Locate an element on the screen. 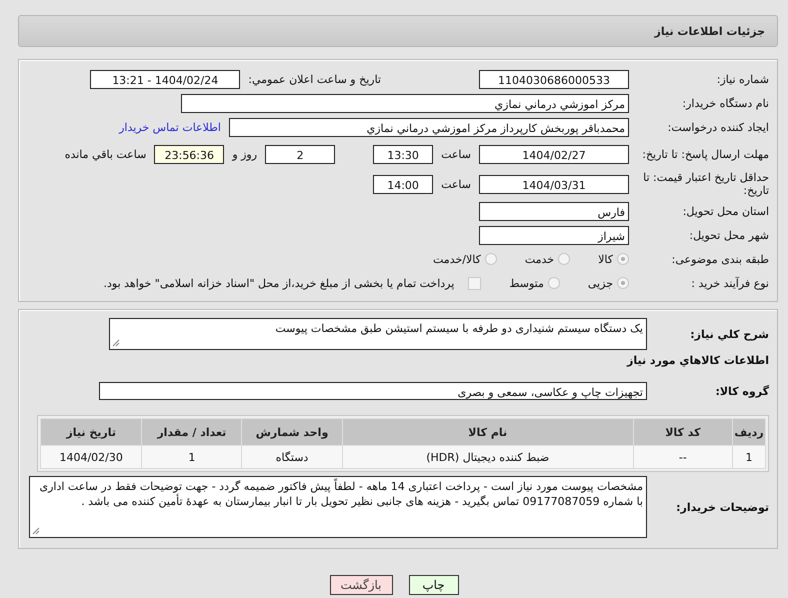  option-label: متوسط is located at coordinates (526, 283).